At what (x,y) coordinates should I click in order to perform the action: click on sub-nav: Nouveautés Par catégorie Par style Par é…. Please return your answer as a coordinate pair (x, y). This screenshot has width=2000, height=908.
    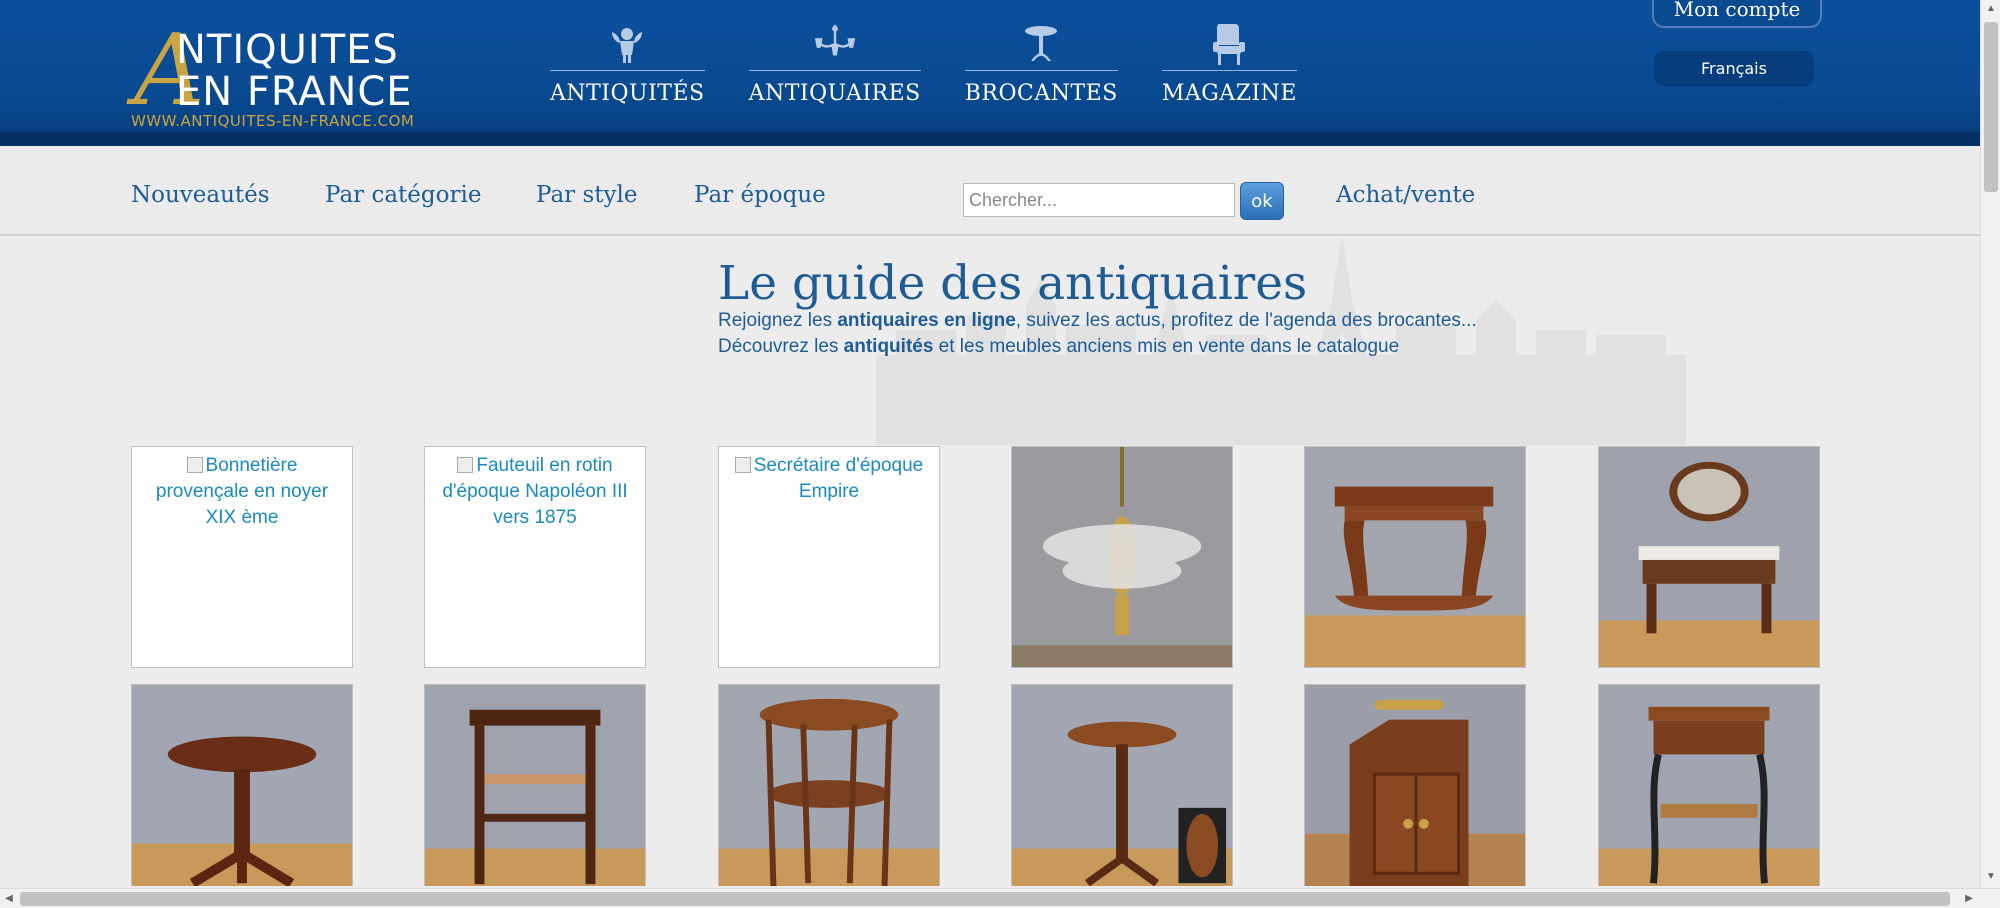
    Looking at the image, I should click on (990, 198).